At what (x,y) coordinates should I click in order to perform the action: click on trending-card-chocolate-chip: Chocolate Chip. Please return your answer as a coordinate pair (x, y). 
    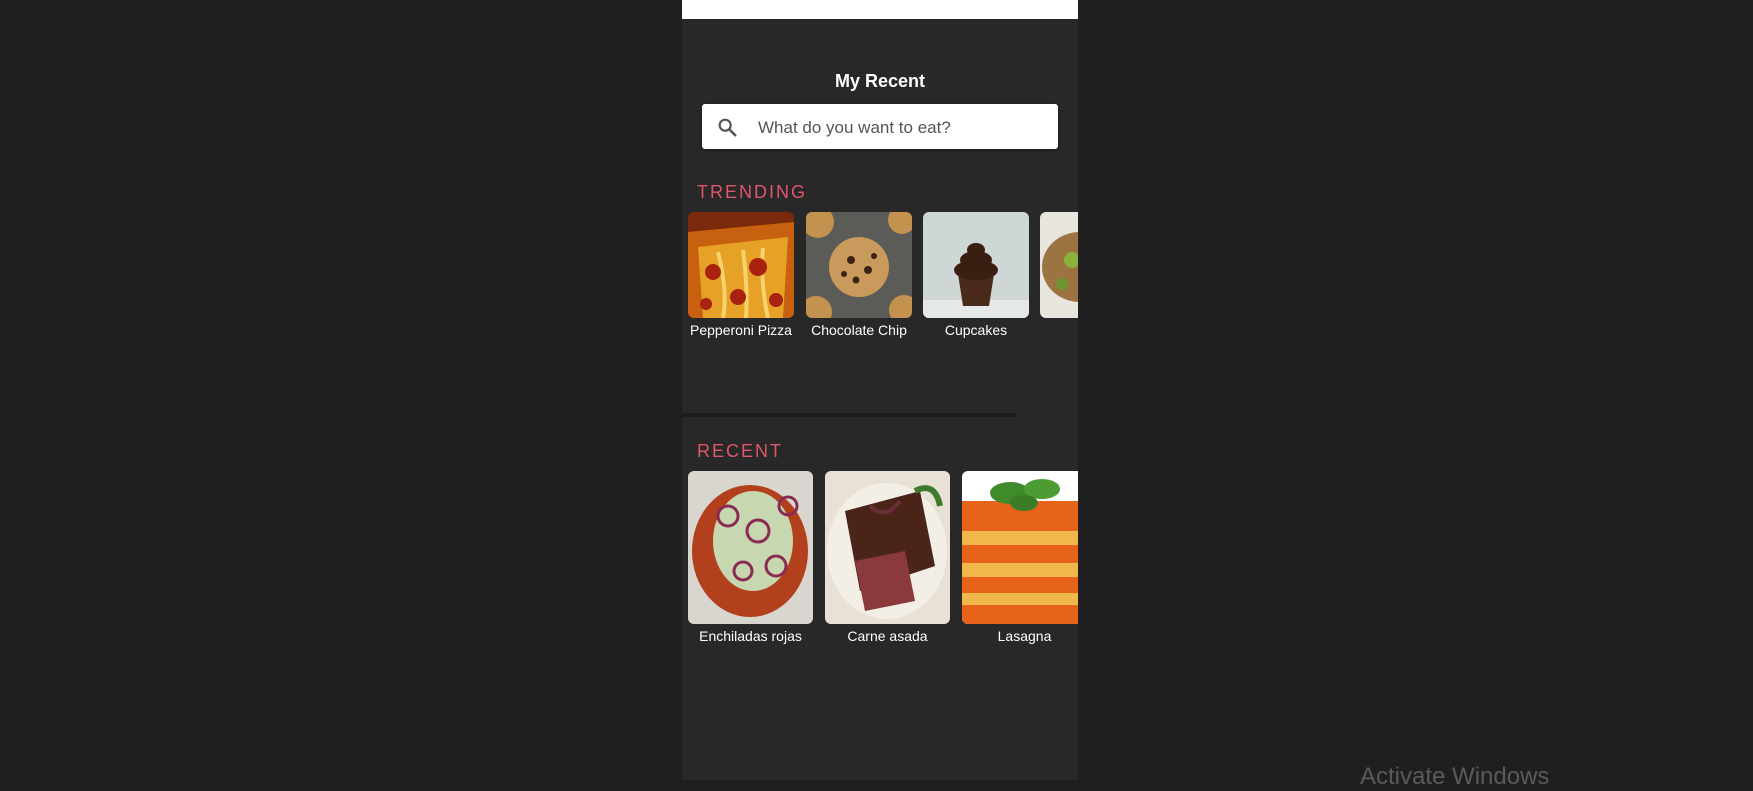
    Looking at the image, I should click on (859, 275).